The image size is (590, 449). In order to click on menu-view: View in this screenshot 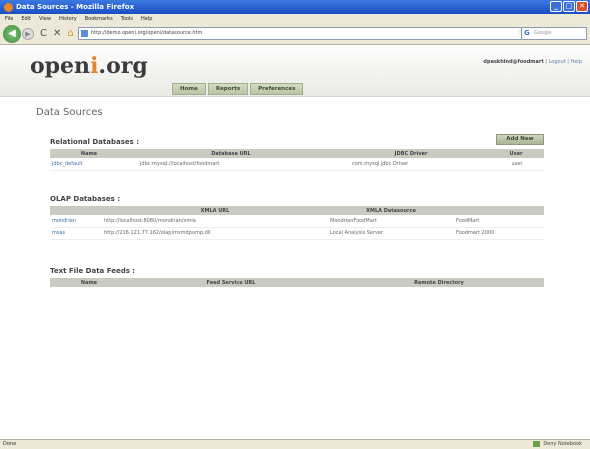, I will do `click(45, 19)`.